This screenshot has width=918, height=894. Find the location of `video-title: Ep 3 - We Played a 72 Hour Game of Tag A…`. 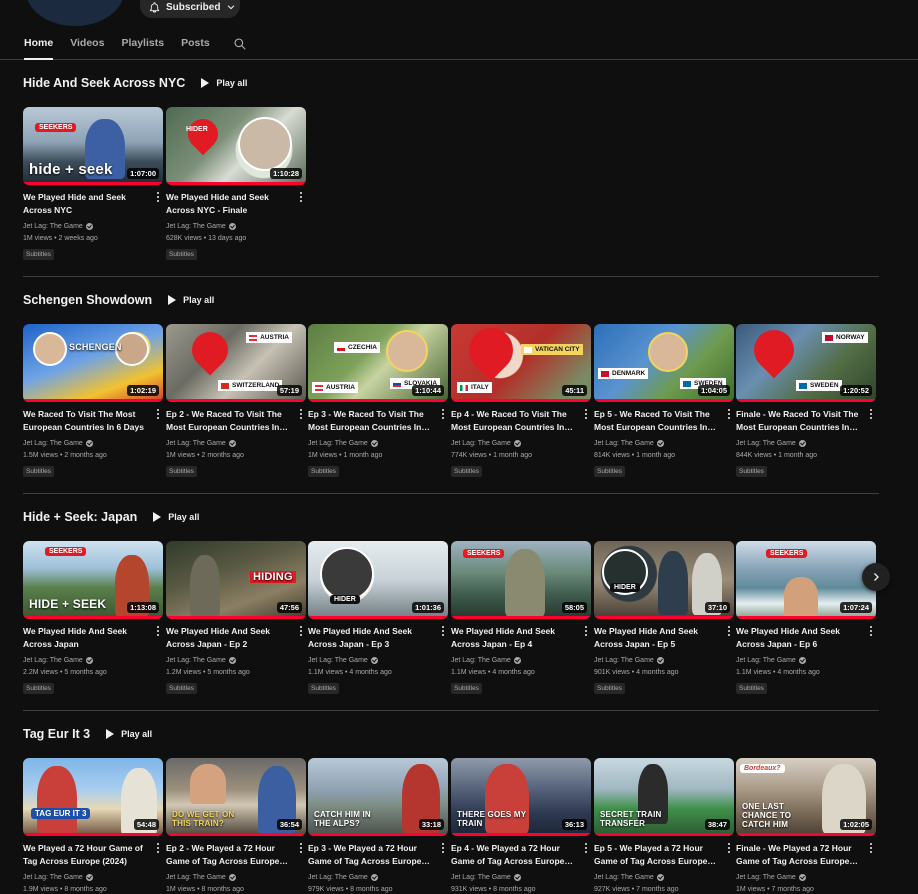

video-title: Ep 3 - We Played a 72 Hour Game of Tag A… is located at coordinates (370, 855).